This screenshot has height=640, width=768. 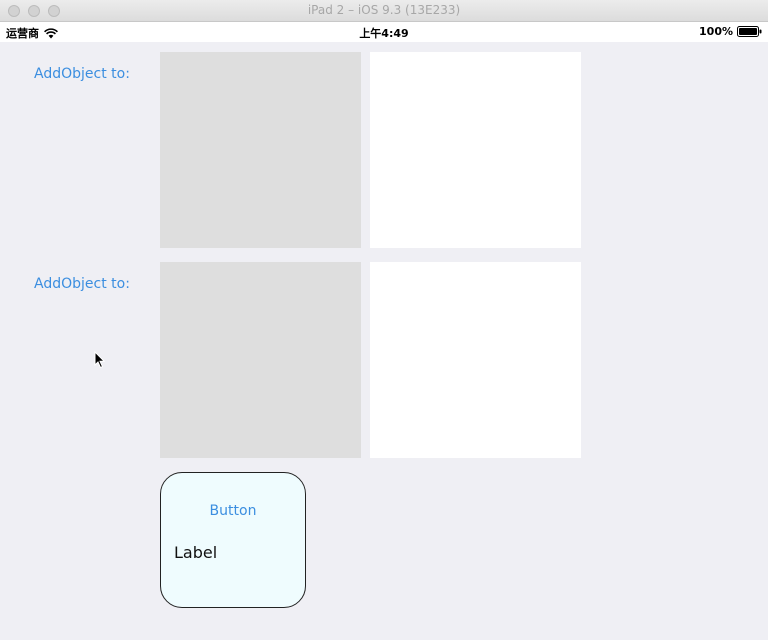 I want to click on card-label: Label, so click(x=196, y=552).